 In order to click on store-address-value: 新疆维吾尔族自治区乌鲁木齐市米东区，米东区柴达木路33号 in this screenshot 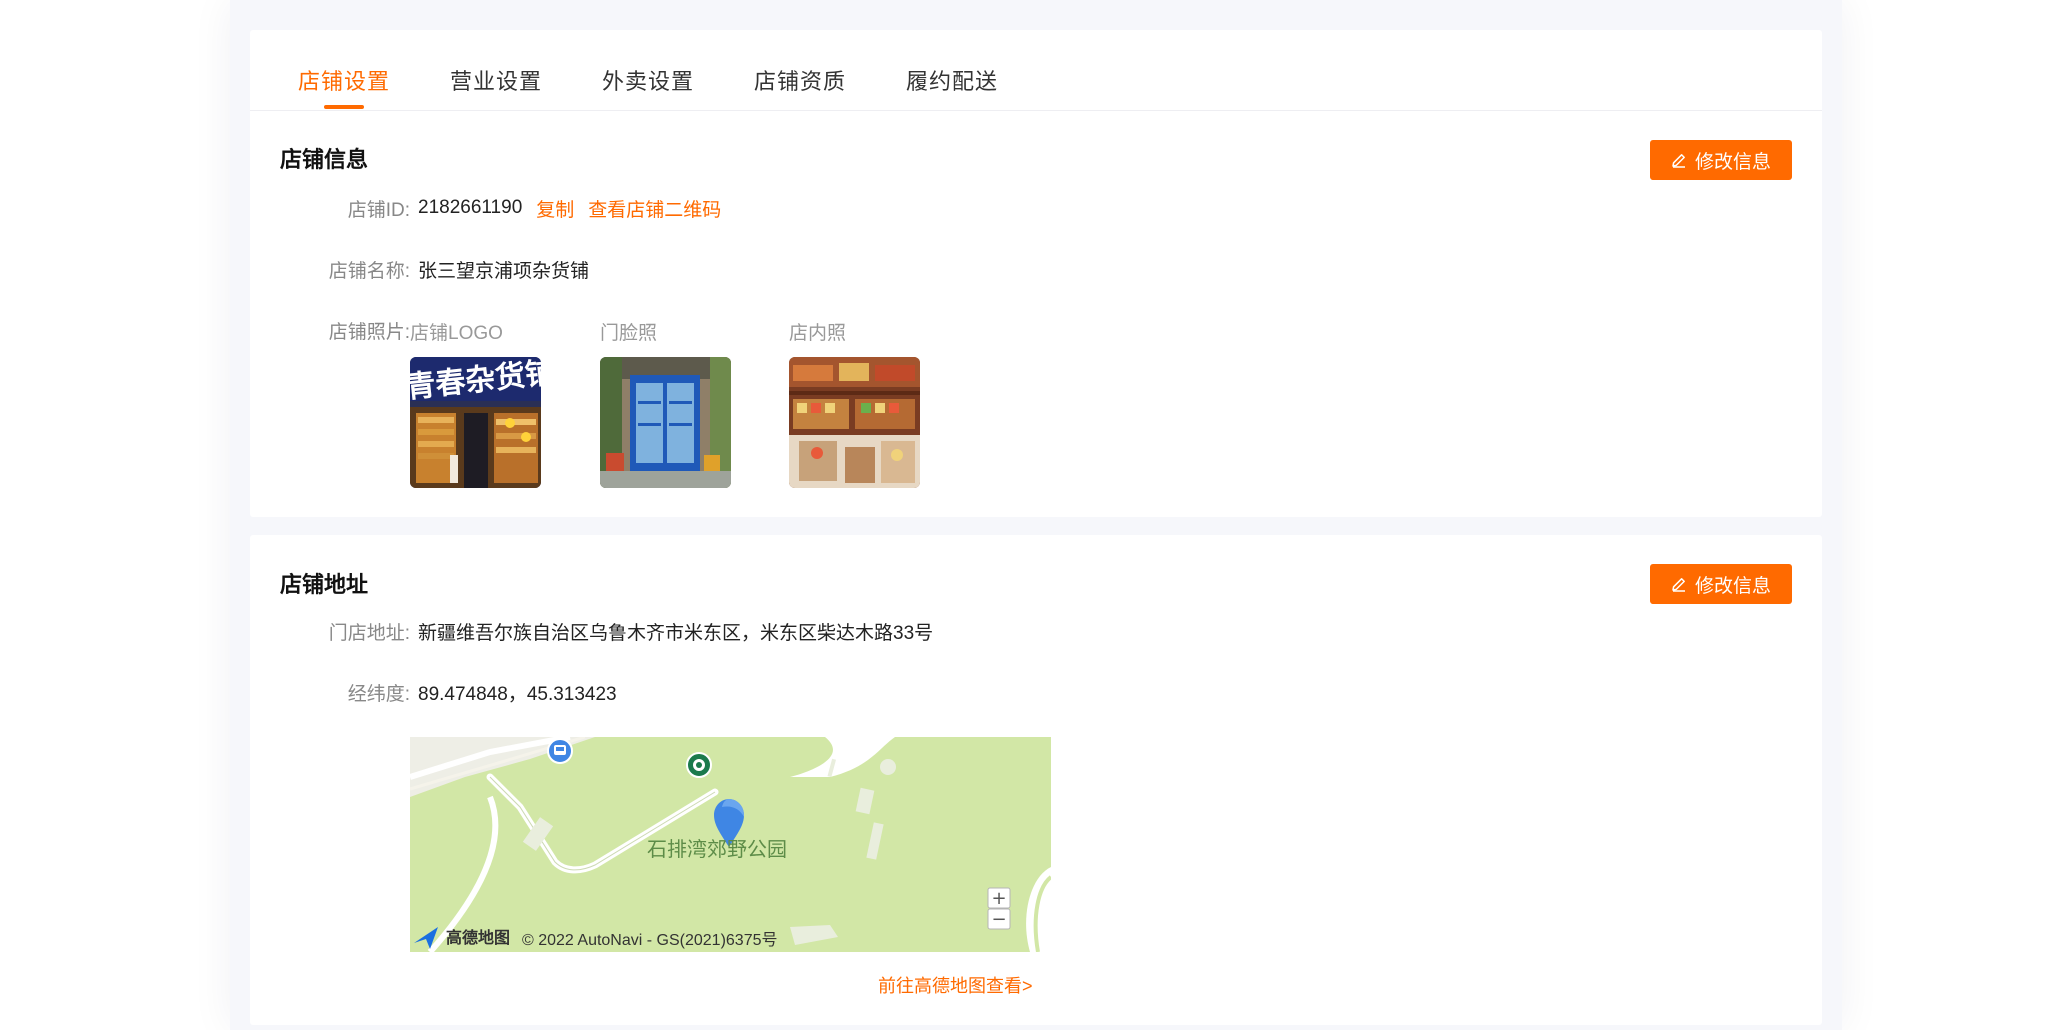, I will do `click(676, 633)`.